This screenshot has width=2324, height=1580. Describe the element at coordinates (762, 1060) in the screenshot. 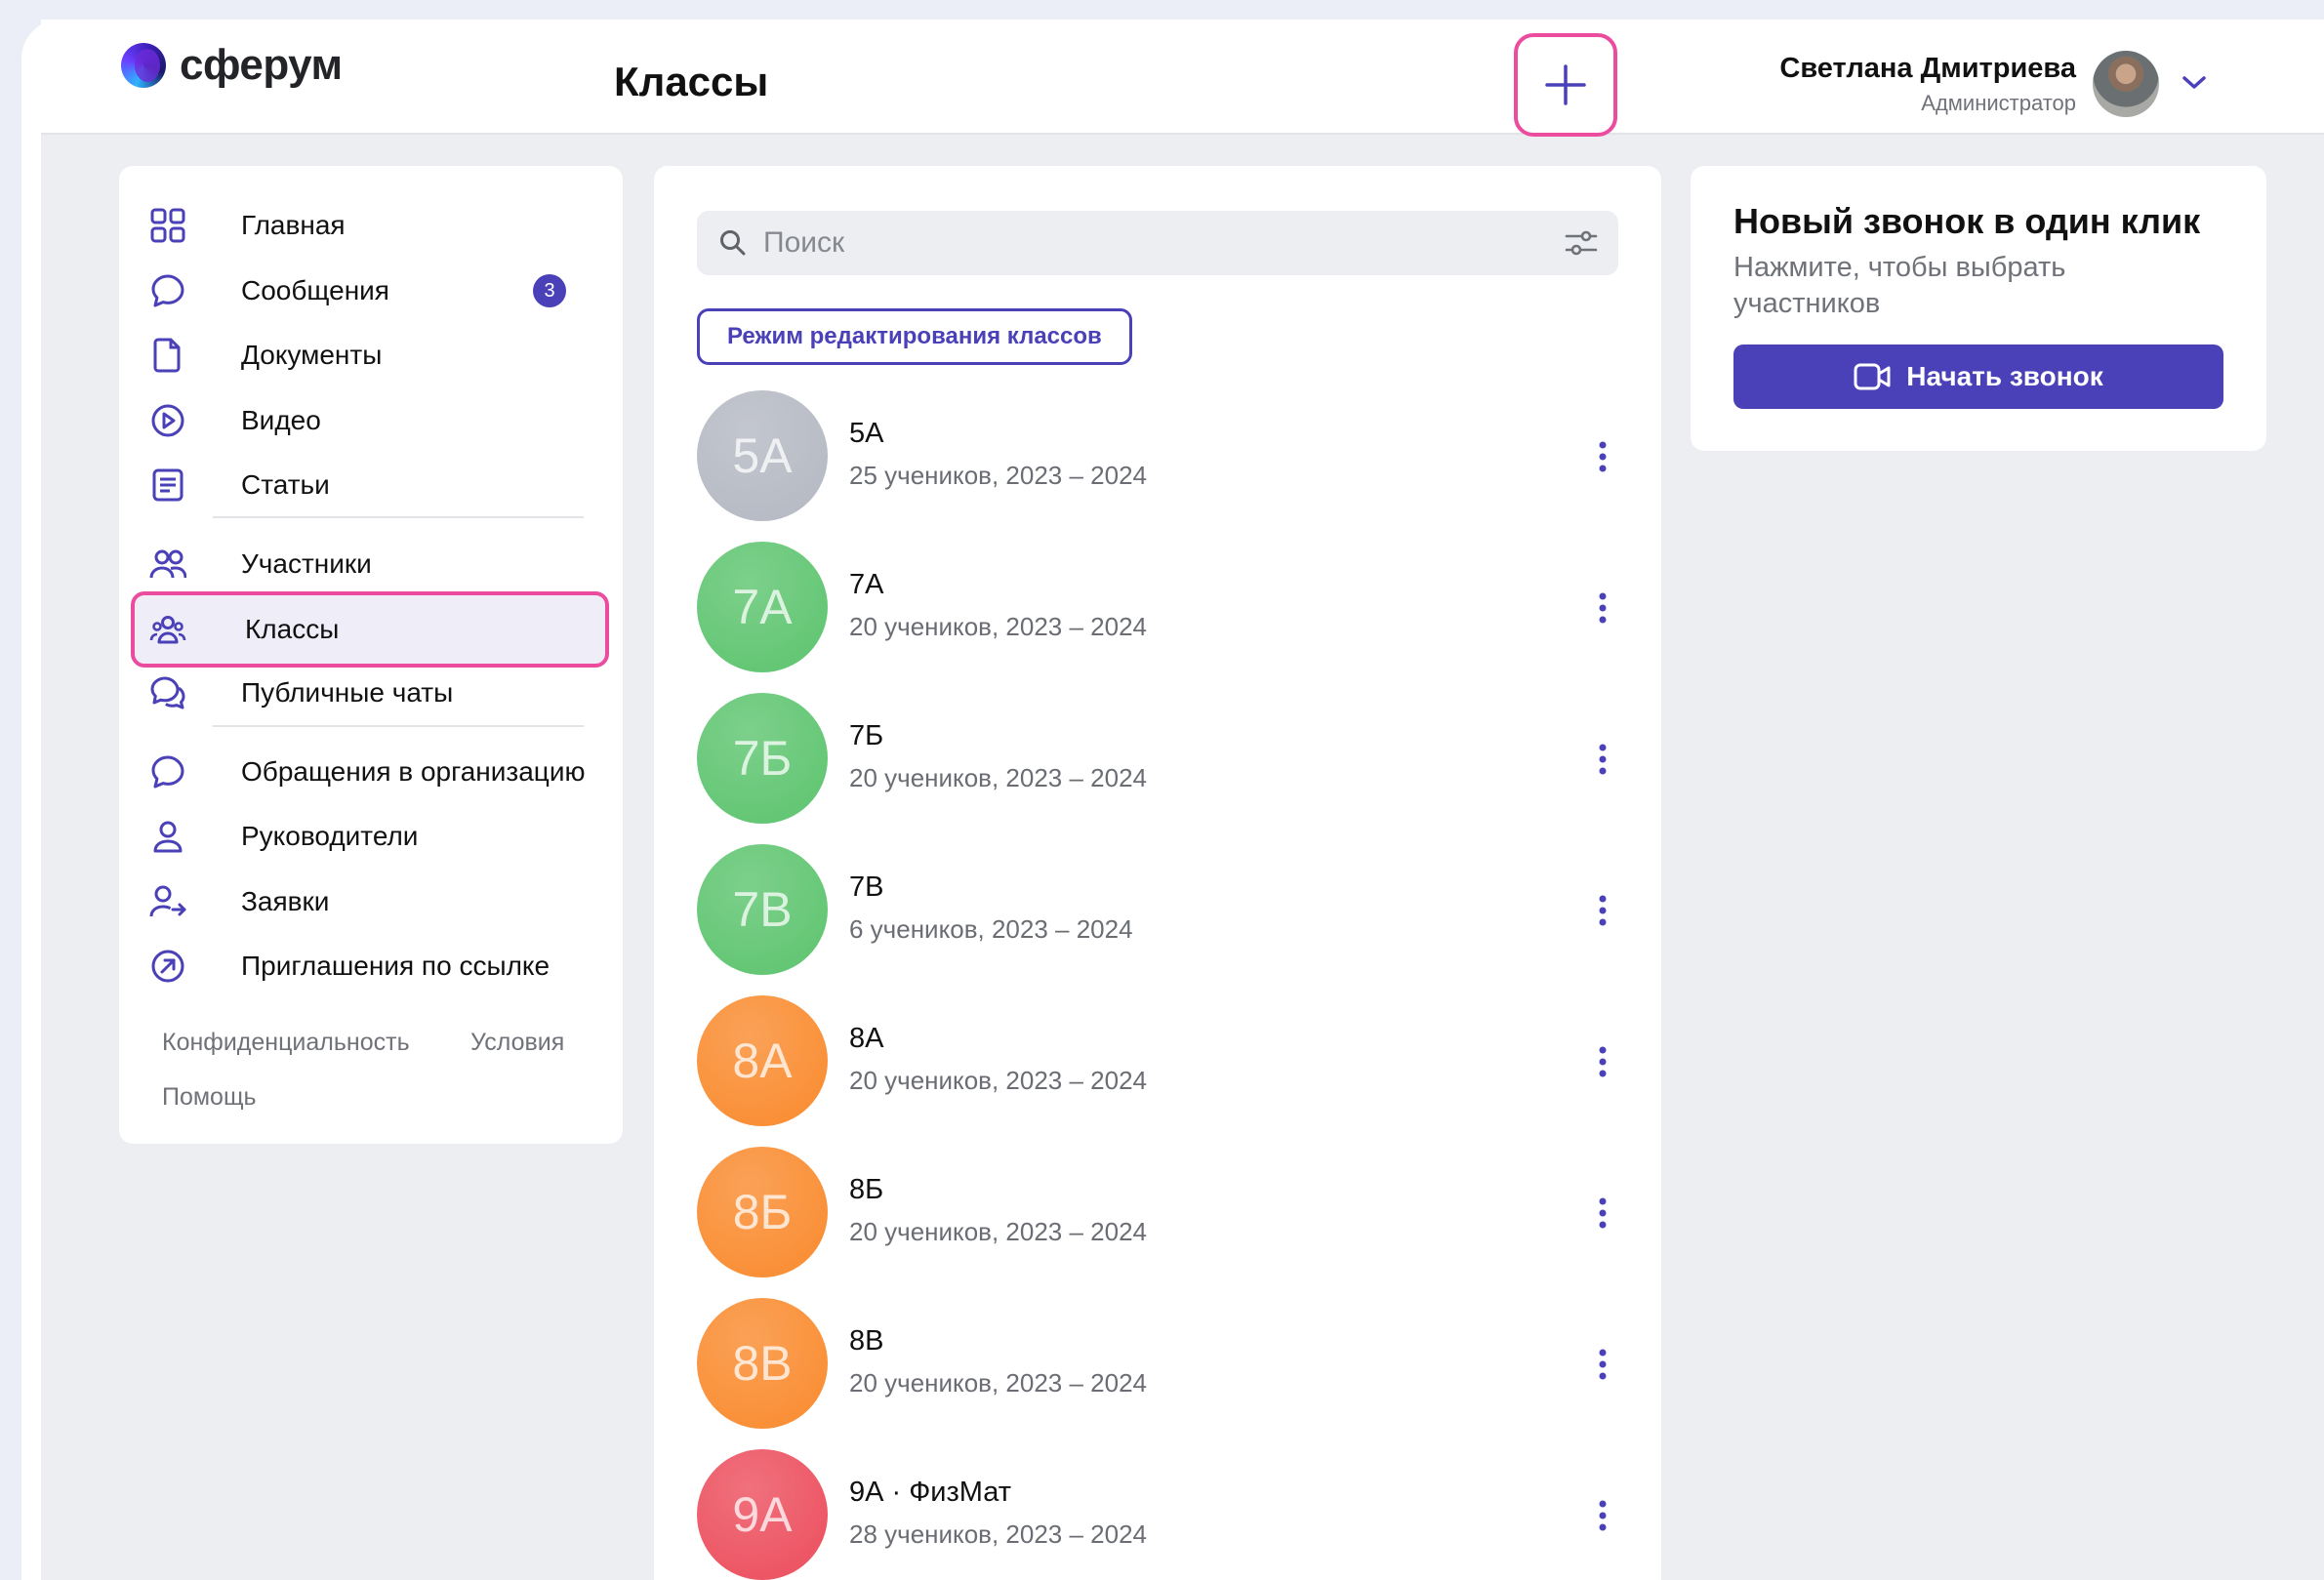

I see `class-avatar: 8А` at that location.